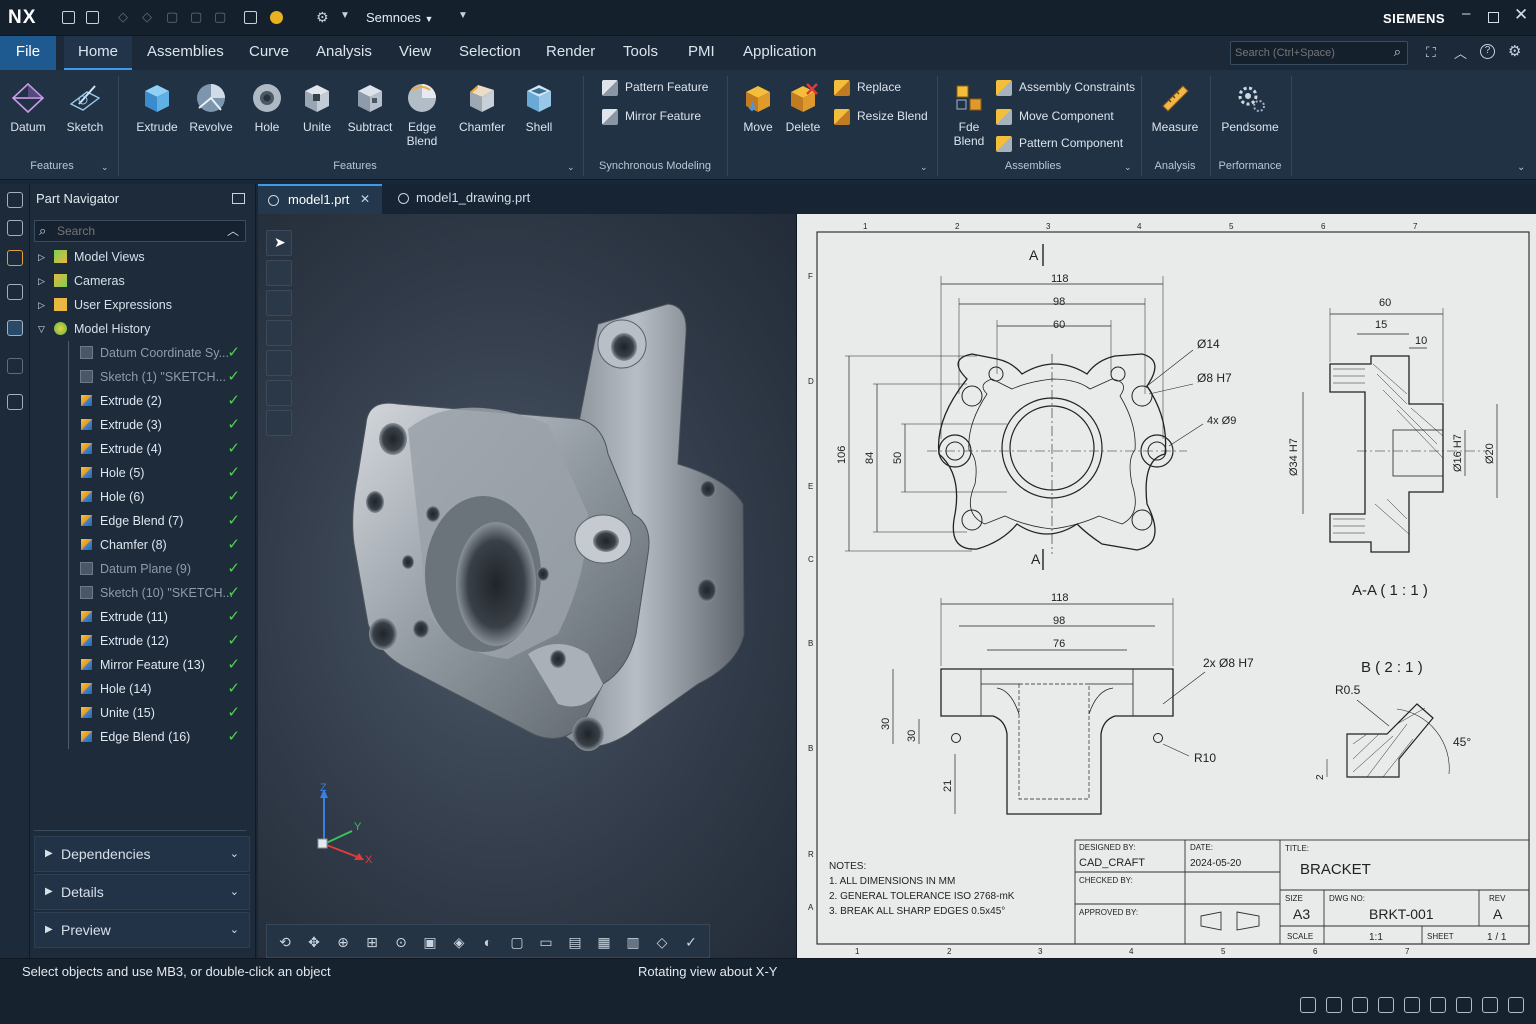 This screenshot has height=1024, width=1536. I want to click on help-icon: ?, so click(1487, 51).